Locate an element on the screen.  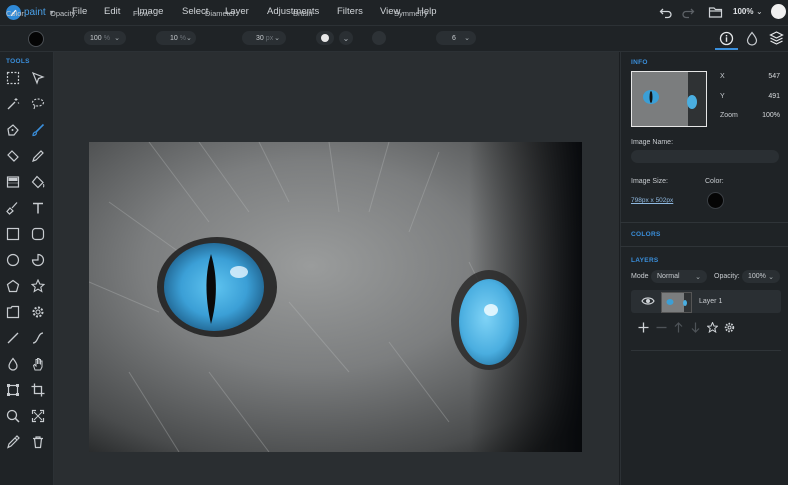
paint-bucket-icon is located at coordinates (38, 182).